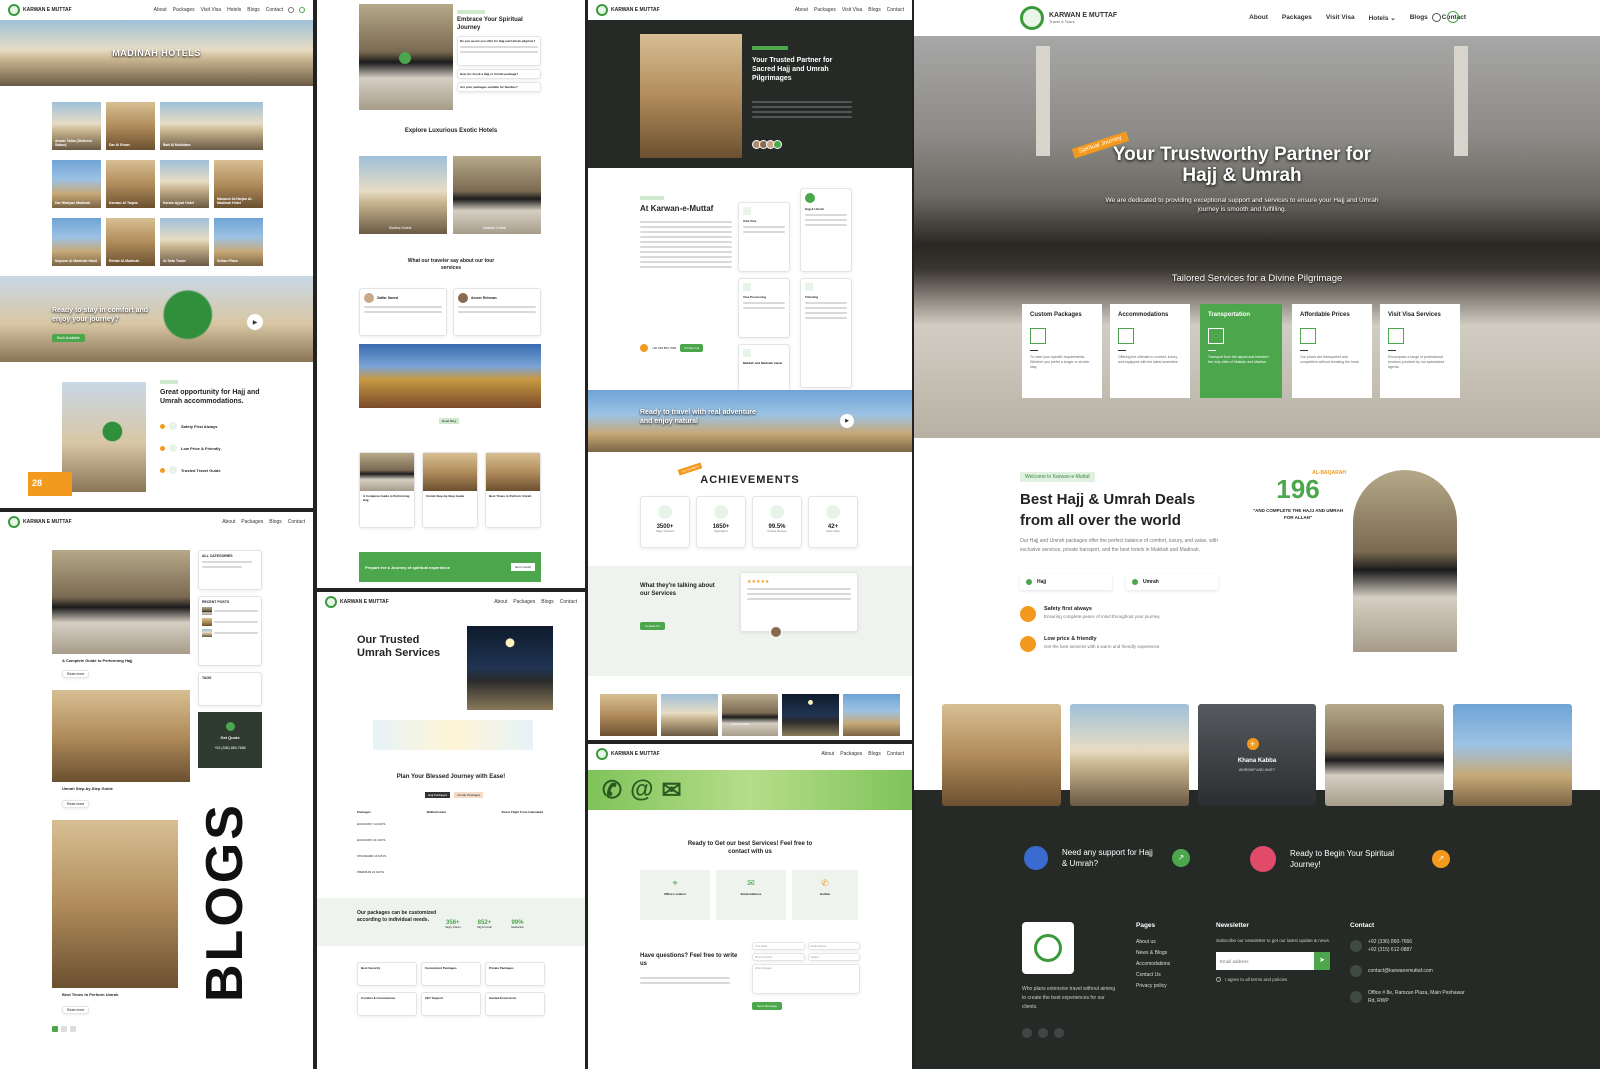  I want to click on hotel-card: Karam Ajyad Hotel, so click(184, 184).